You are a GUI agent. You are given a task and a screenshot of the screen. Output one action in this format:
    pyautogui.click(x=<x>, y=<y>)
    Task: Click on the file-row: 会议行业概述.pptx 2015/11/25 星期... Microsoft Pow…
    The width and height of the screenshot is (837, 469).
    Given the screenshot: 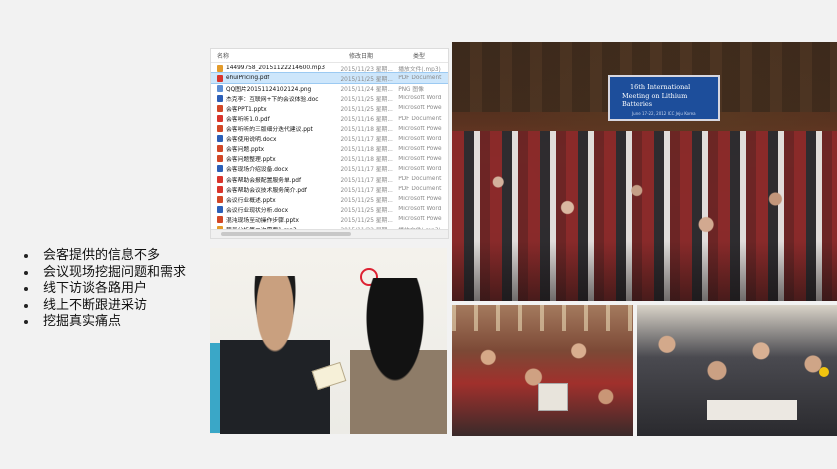 What is the action you would take?
    pyautogui.click(x=329, y=199)
    